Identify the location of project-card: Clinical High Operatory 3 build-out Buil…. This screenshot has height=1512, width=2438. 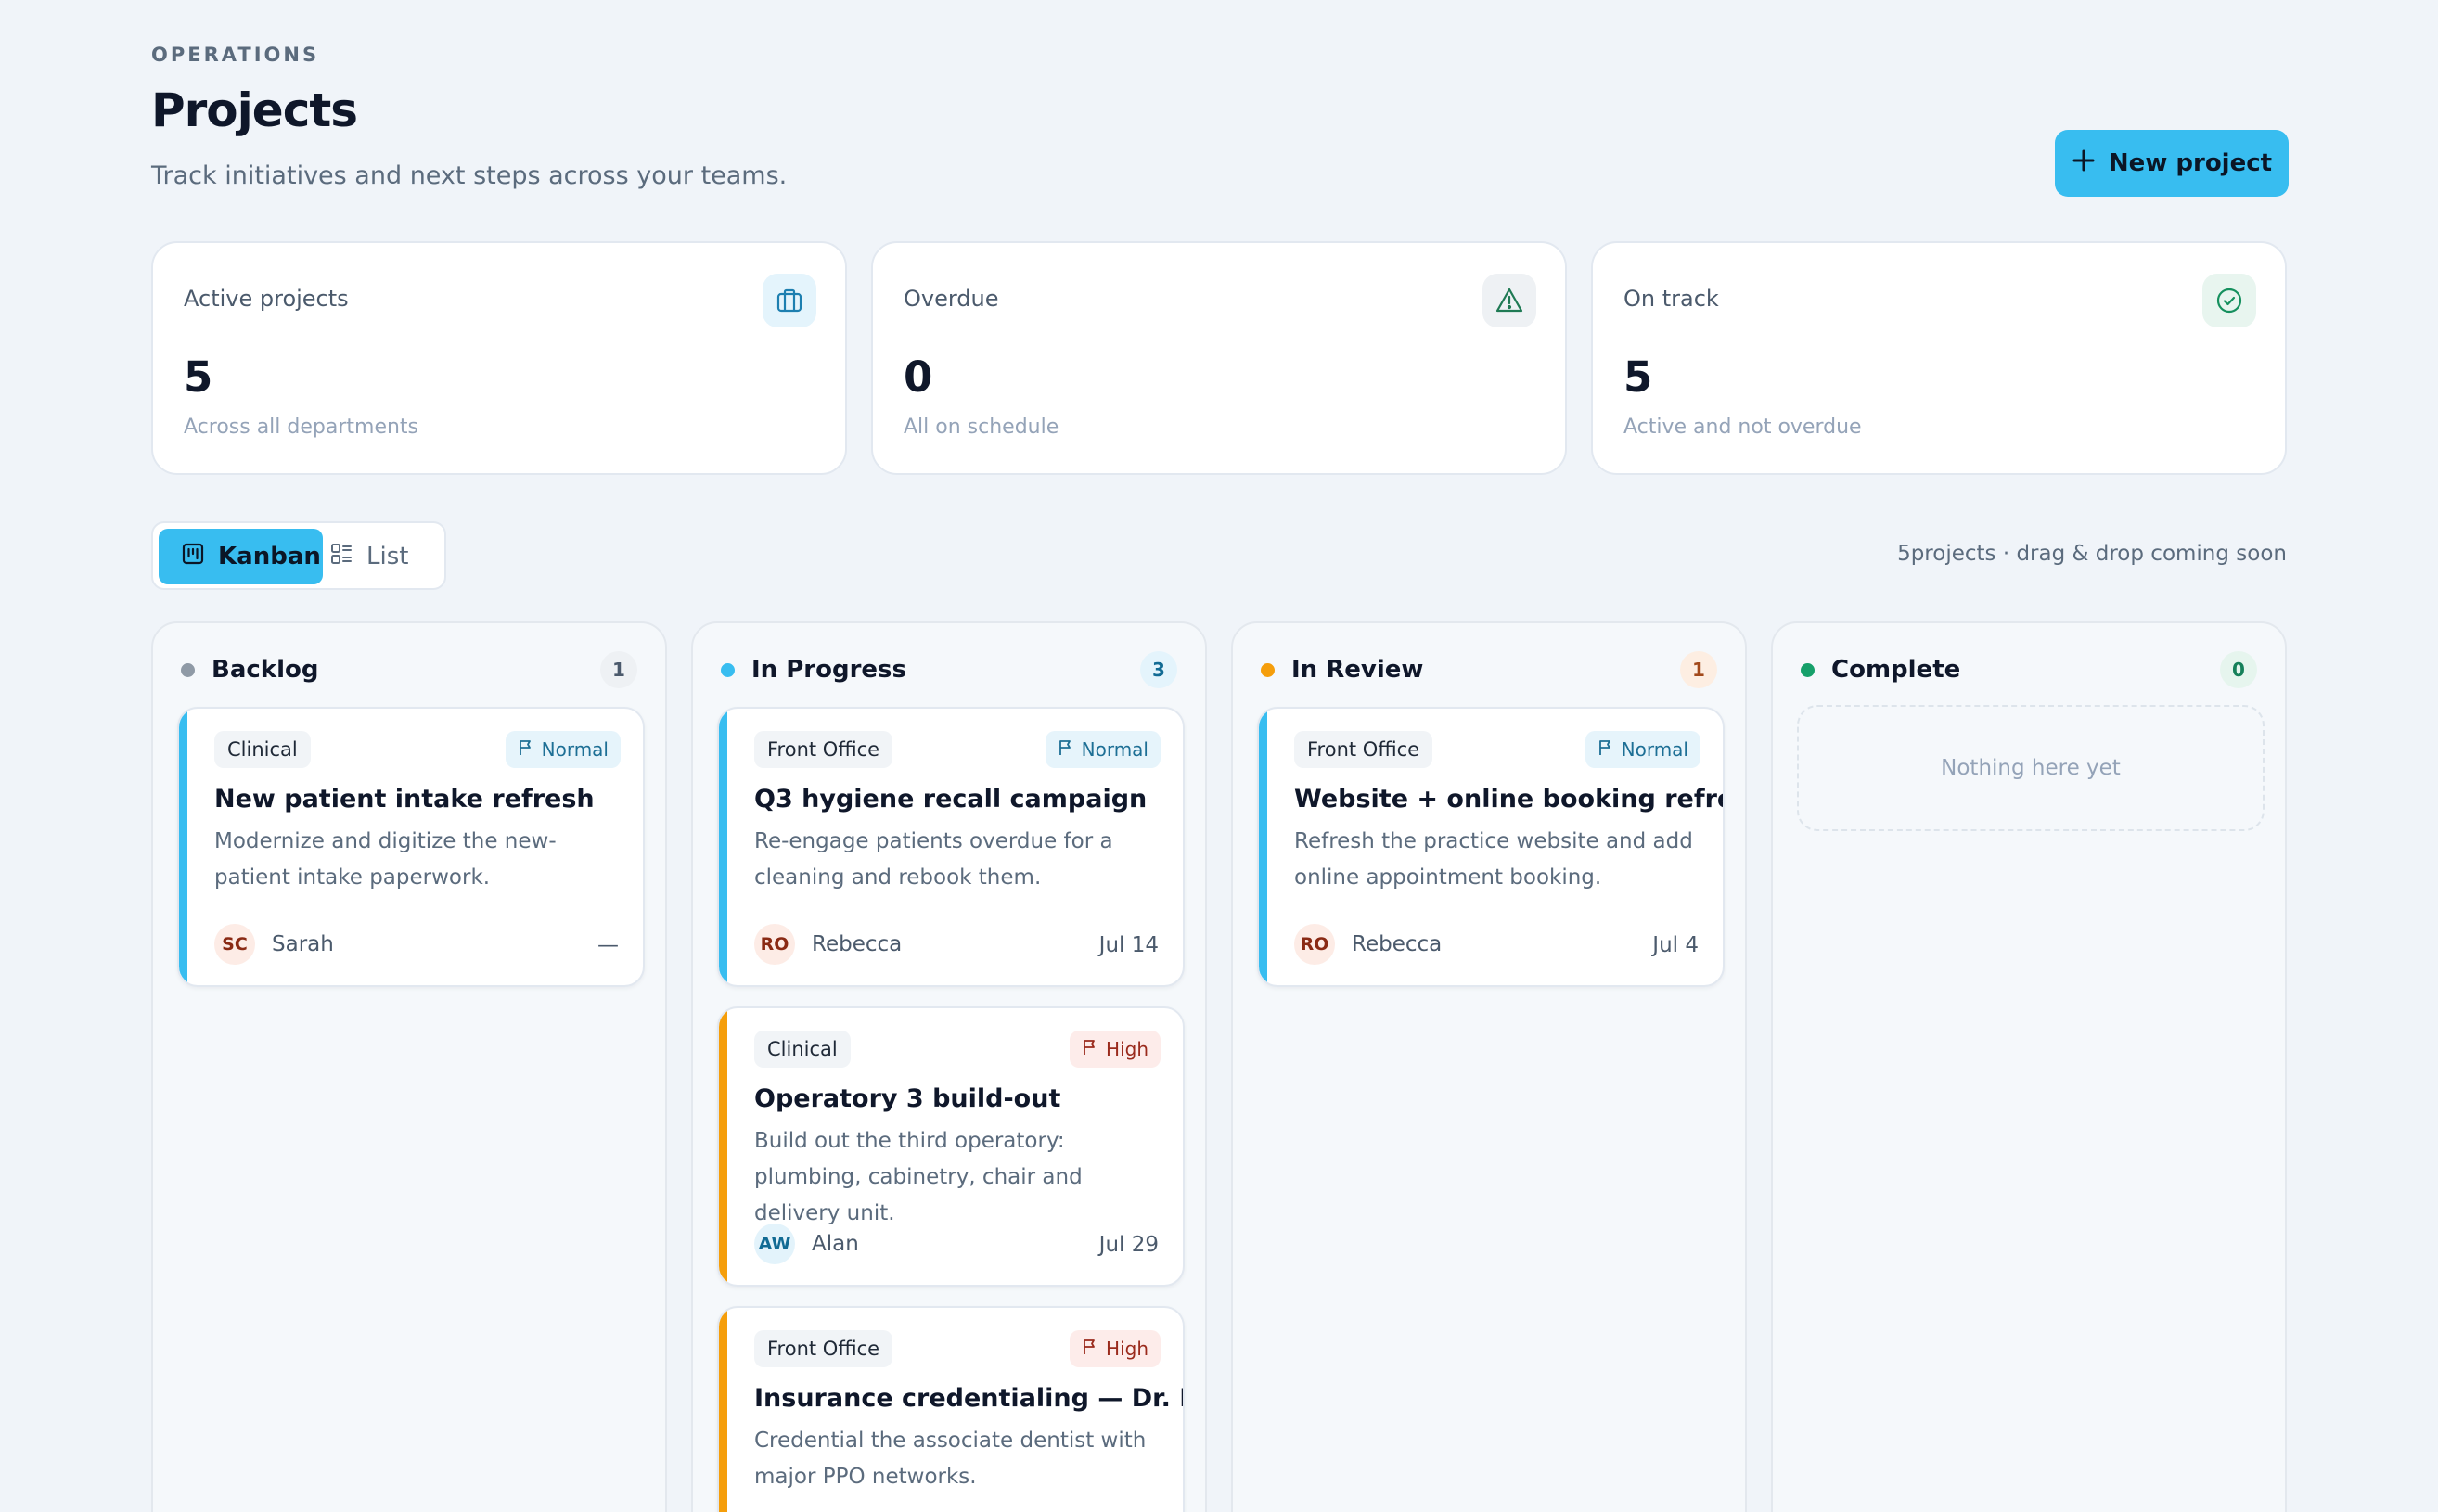
(951, 1146).